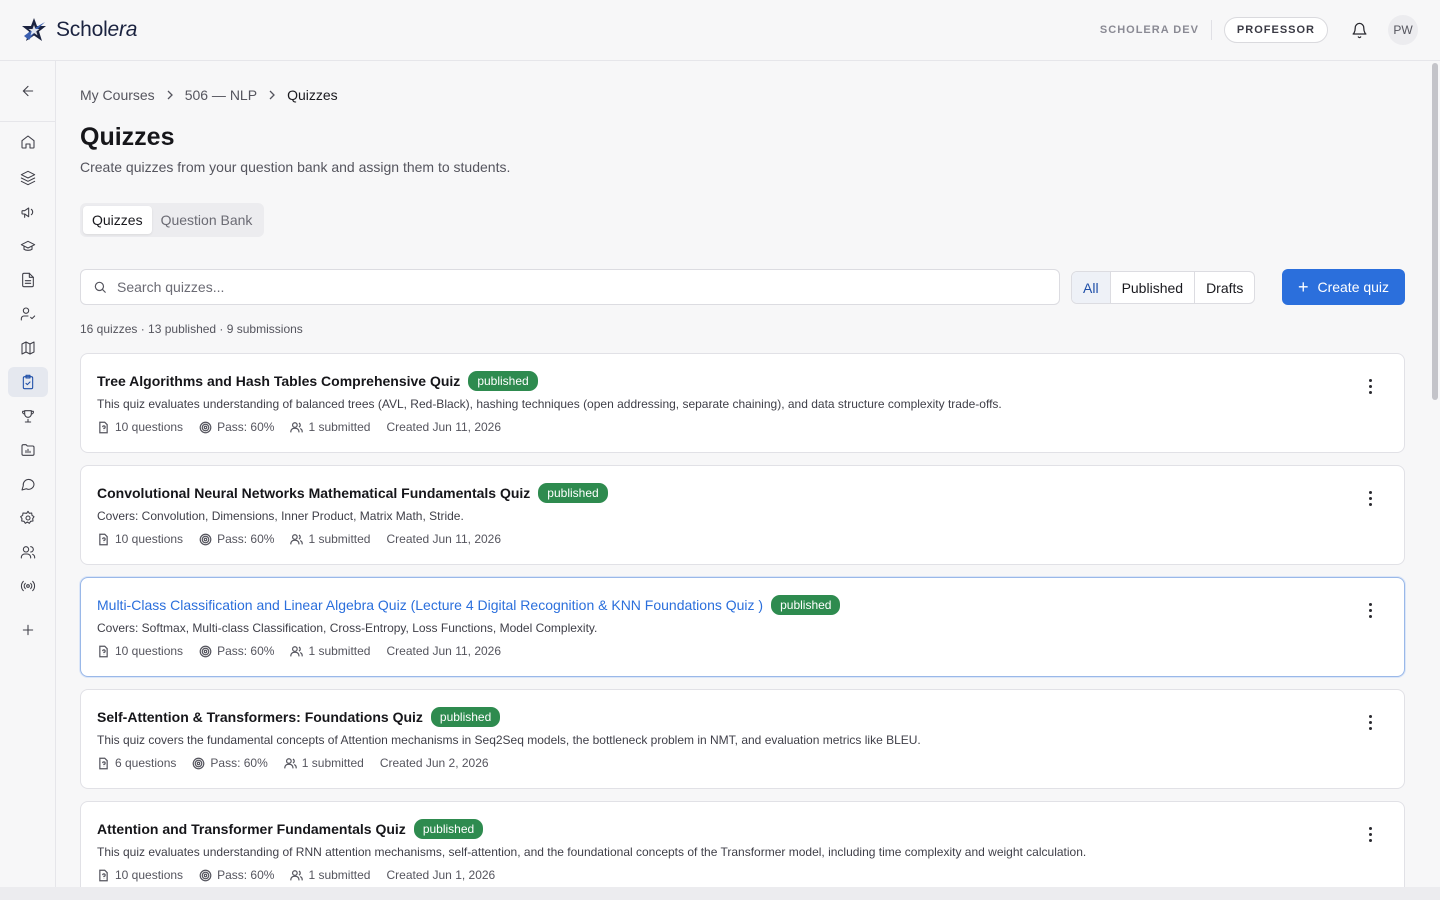 This screenshot has height=900, width=1440. Describe the element at coordinates (207, 220) in the screenshot. I see `tab-question-bank: Question Bank` at that location.